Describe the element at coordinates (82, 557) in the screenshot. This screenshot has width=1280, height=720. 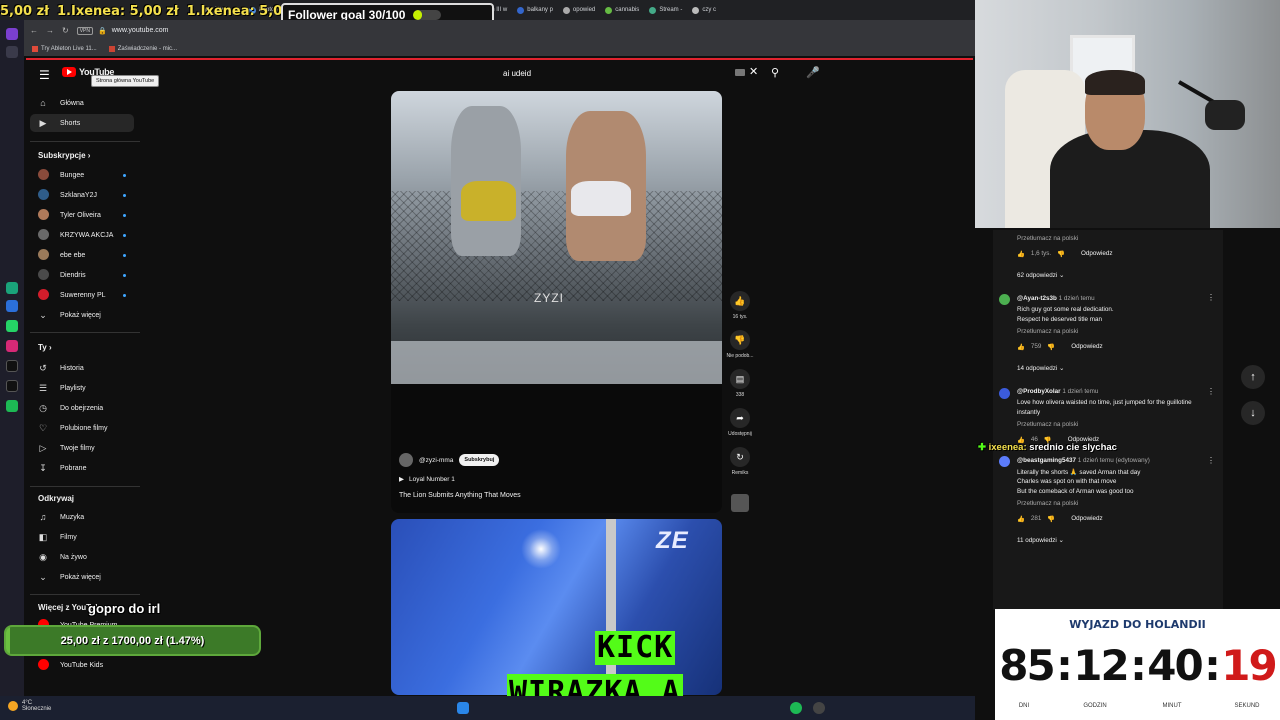
I see `sidebar-item: ◉ Na żywo` at that location.